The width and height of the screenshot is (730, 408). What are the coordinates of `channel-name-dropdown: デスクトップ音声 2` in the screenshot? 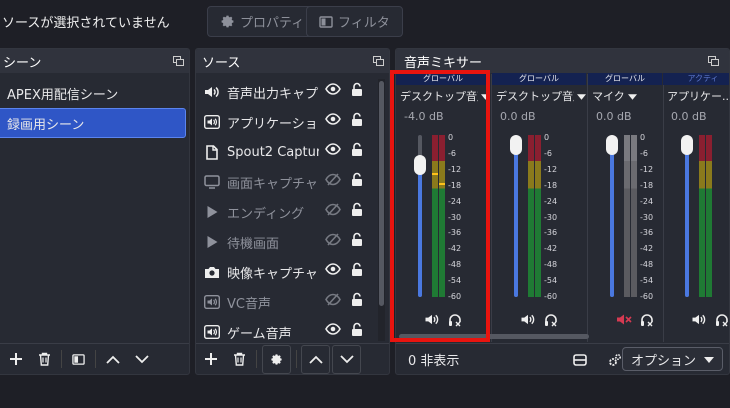 It's located at (539, 96).